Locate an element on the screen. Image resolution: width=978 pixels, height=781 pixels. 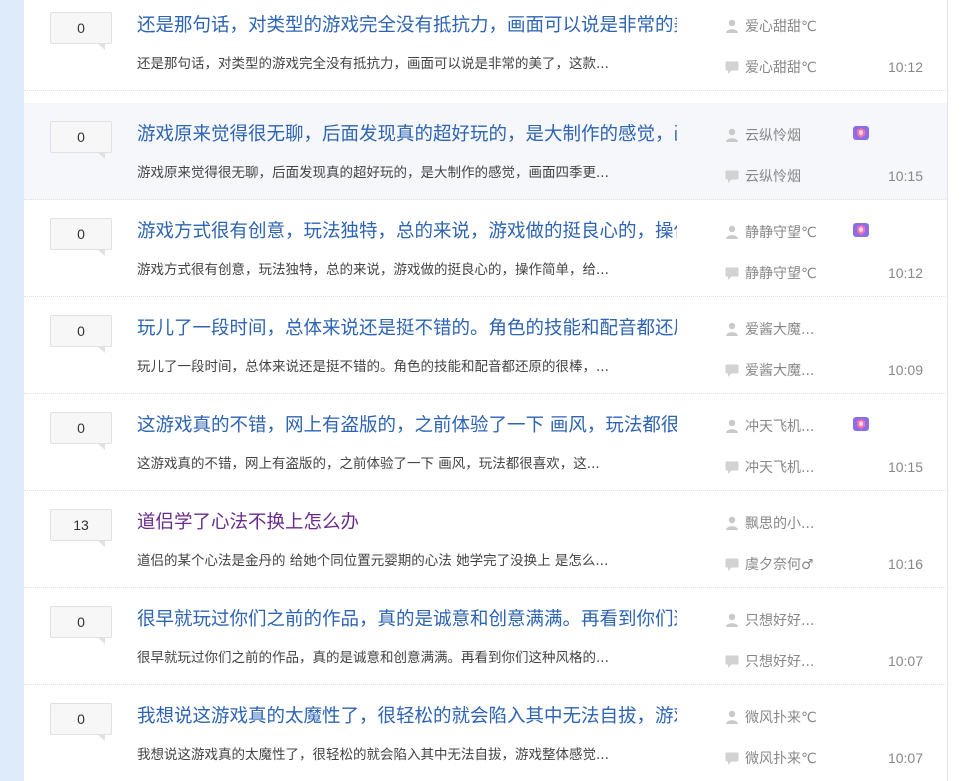
author-name-link: 爱心甜甜℃ is located at coordinates (781, 26).